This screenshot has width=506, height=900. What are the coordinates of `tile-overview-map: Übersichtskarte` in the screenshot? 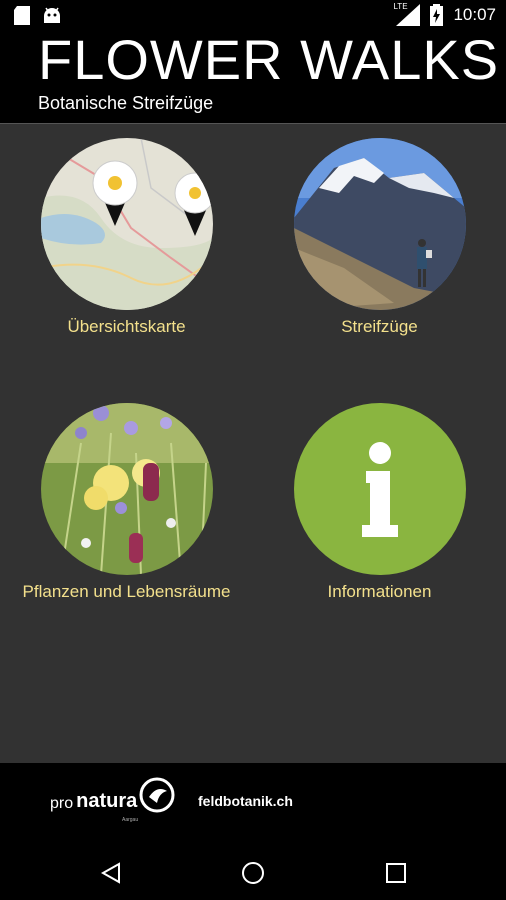 It's located at (126, 237).